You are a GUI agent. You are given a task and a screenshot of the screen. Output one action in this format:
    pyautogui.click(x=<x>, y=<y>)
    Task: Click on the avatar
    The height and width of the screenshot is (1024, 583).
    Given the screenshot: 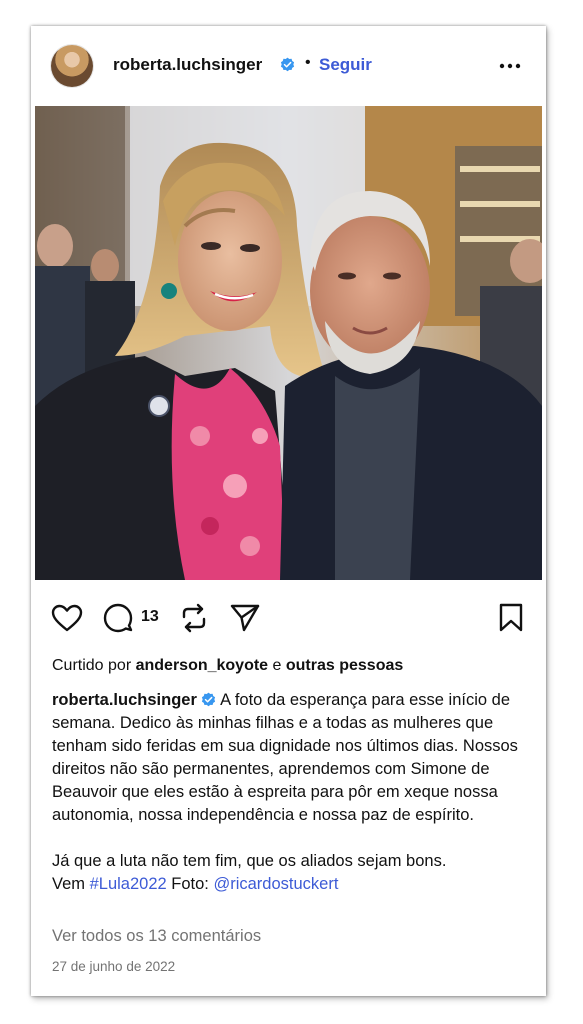 What is the action you would take?
    pyautogui.click(x=72, y=66)
    